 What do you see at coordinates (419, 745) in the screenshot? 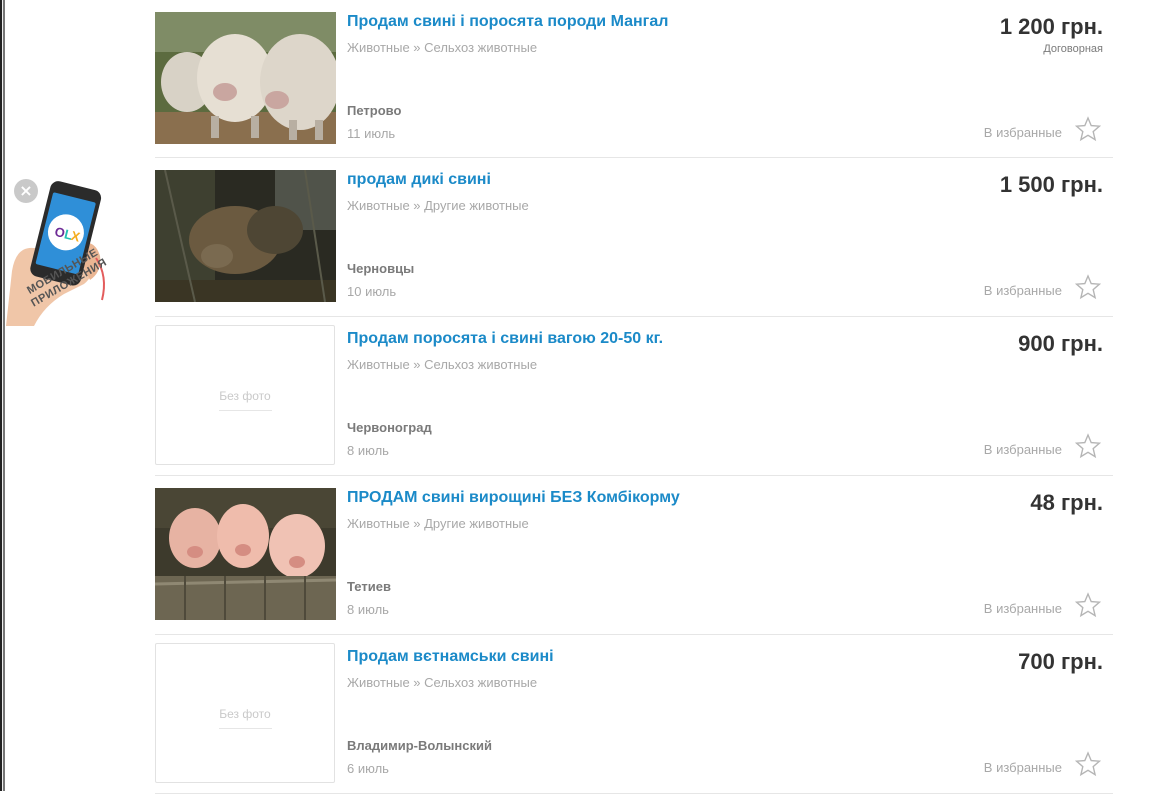
I see `listing-city: Владимир-Волынский` at bounding box center [419, 745].